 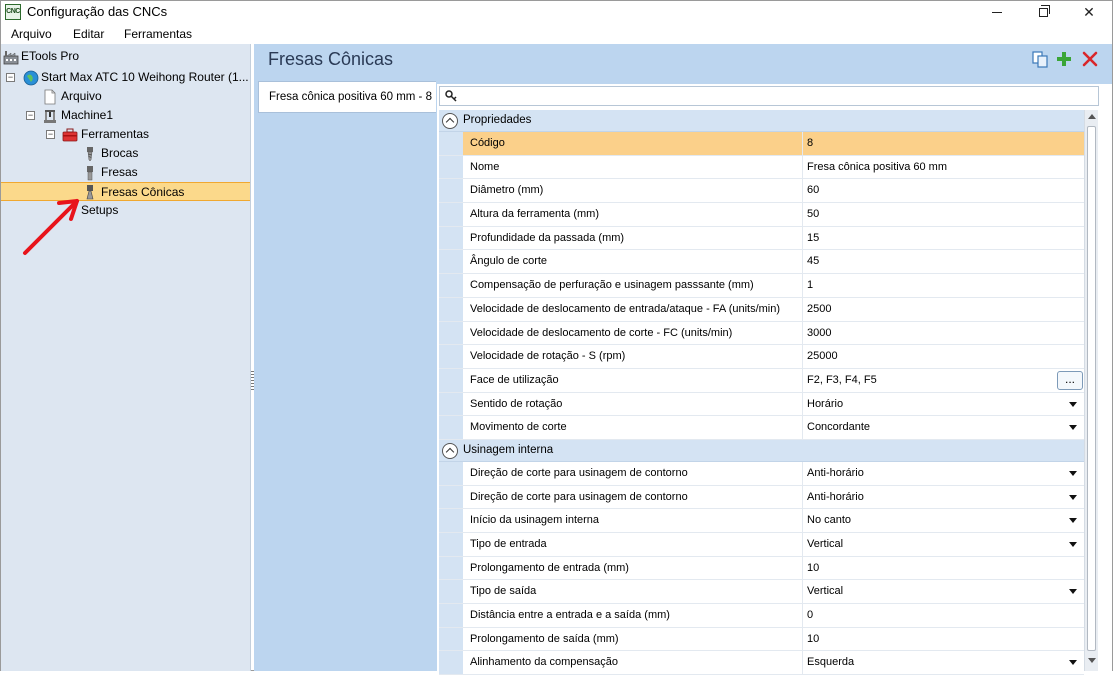 I want to click on tree-item-etools-pro: ETools Pro, so click(x=125, y=56).